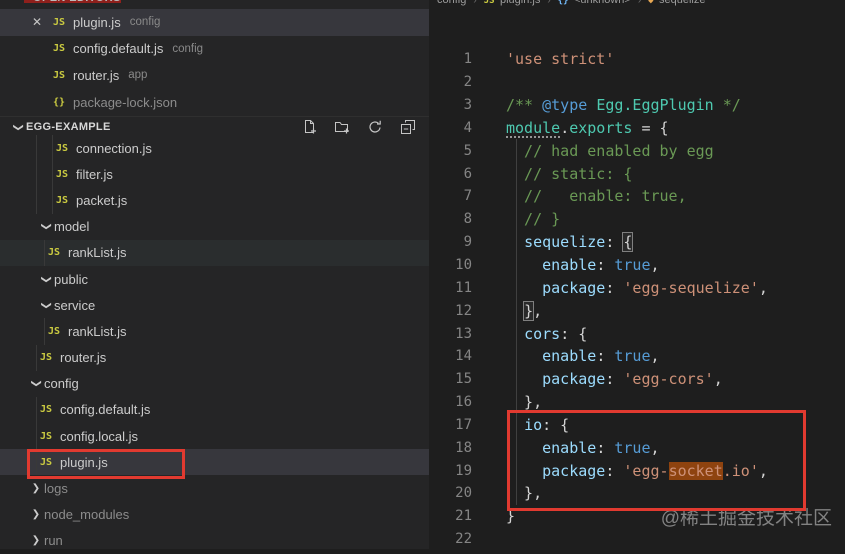  What do you see at coordinates (214, 305) in the screenshot?
I see `tree-item-service: ❯ service` at bounding box center [214, 305].